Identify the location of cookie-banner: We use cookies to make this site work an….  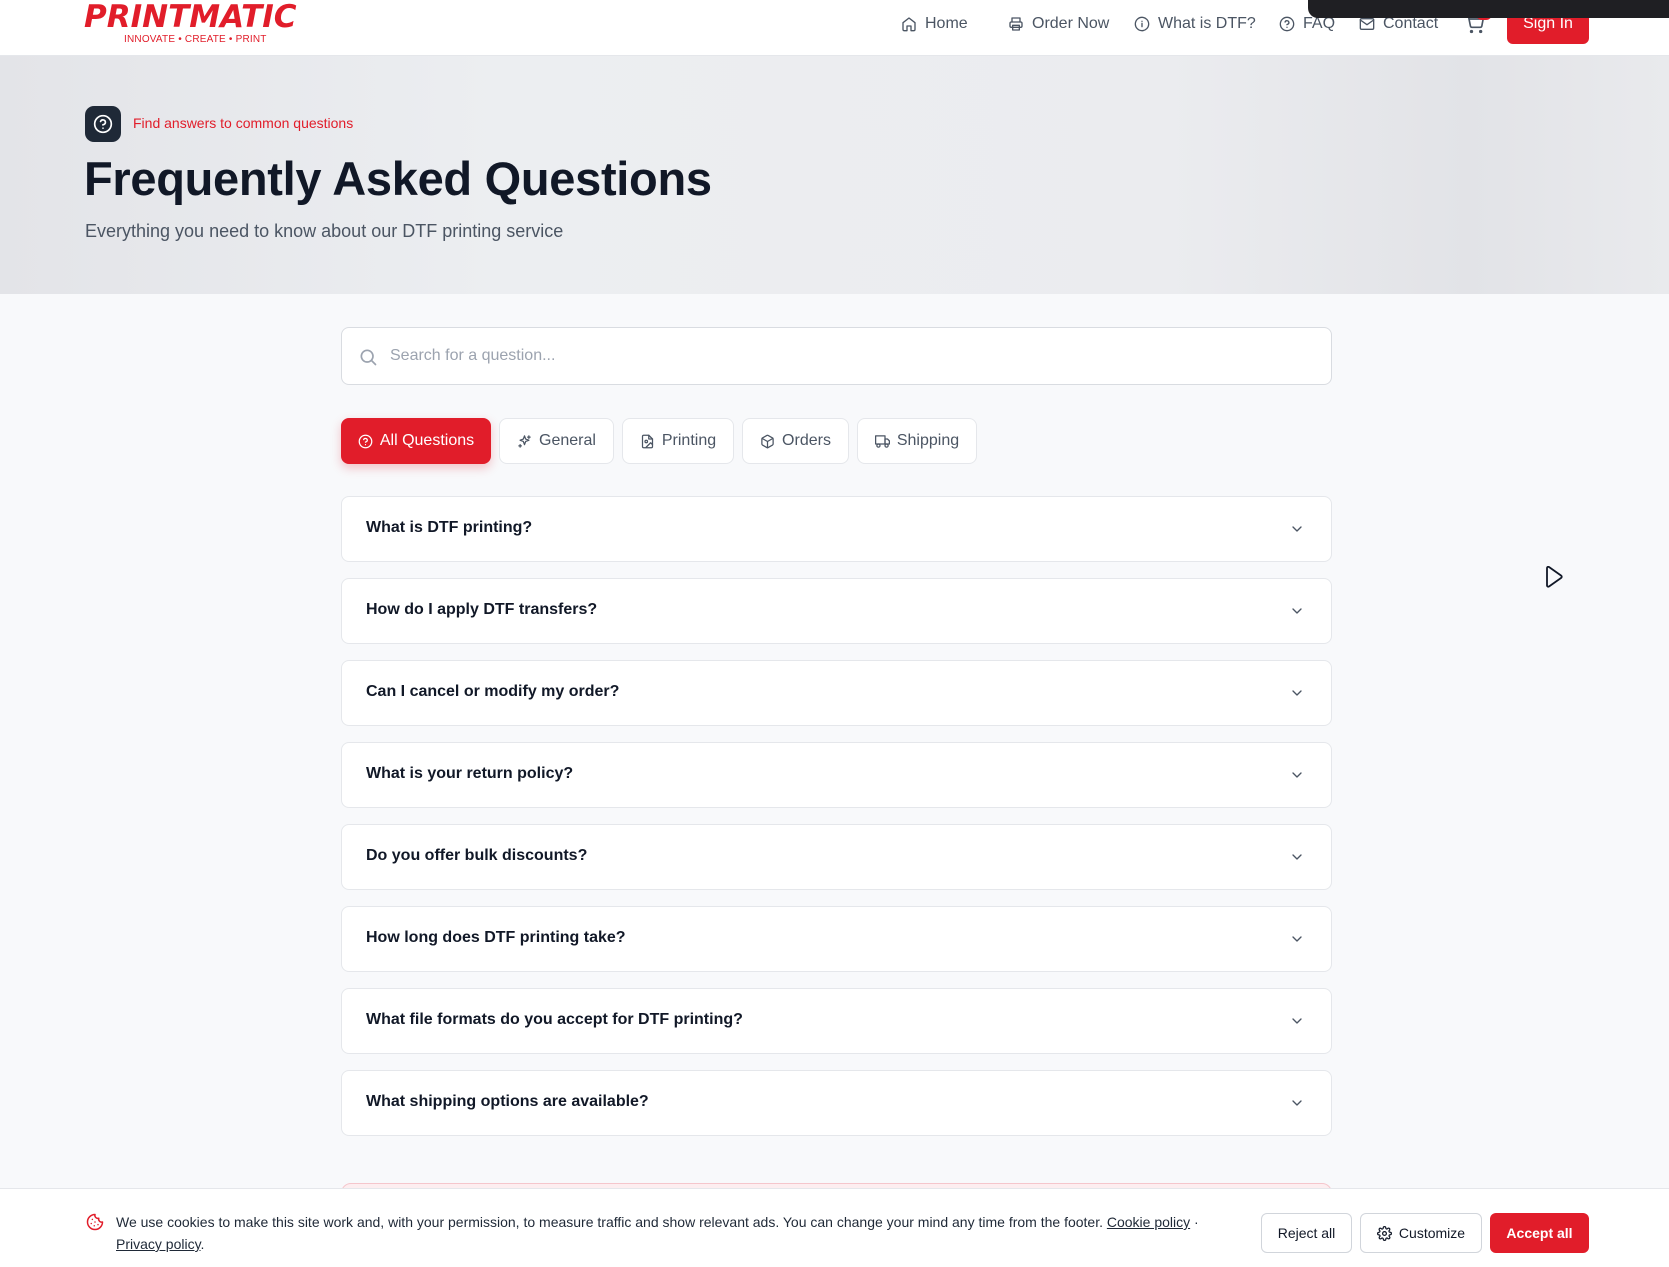
(834, 1227).